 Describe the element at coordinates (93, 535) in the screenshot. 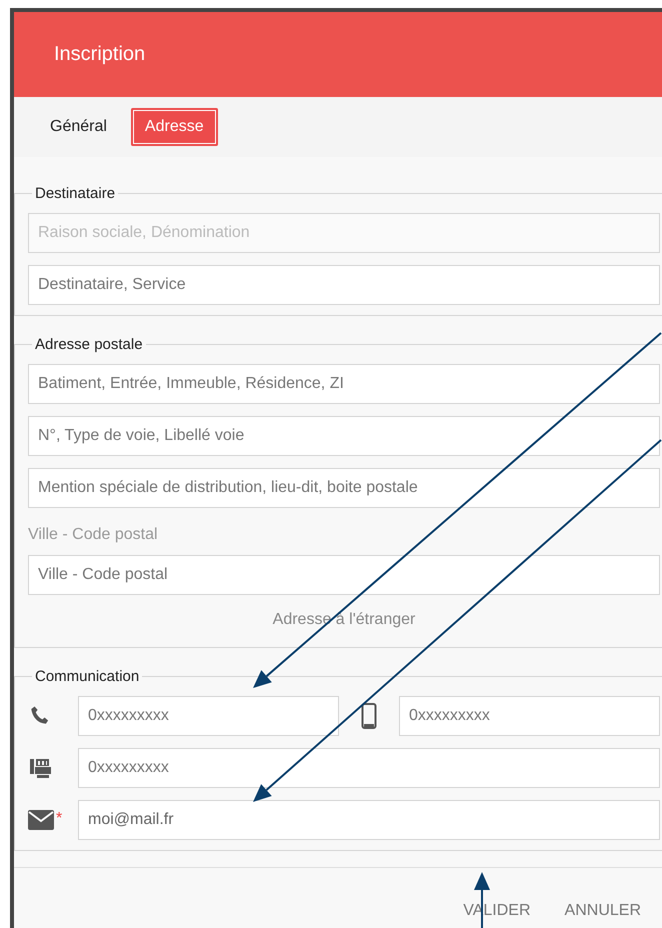

I see `field-label: Ville - Code postal` at that location.